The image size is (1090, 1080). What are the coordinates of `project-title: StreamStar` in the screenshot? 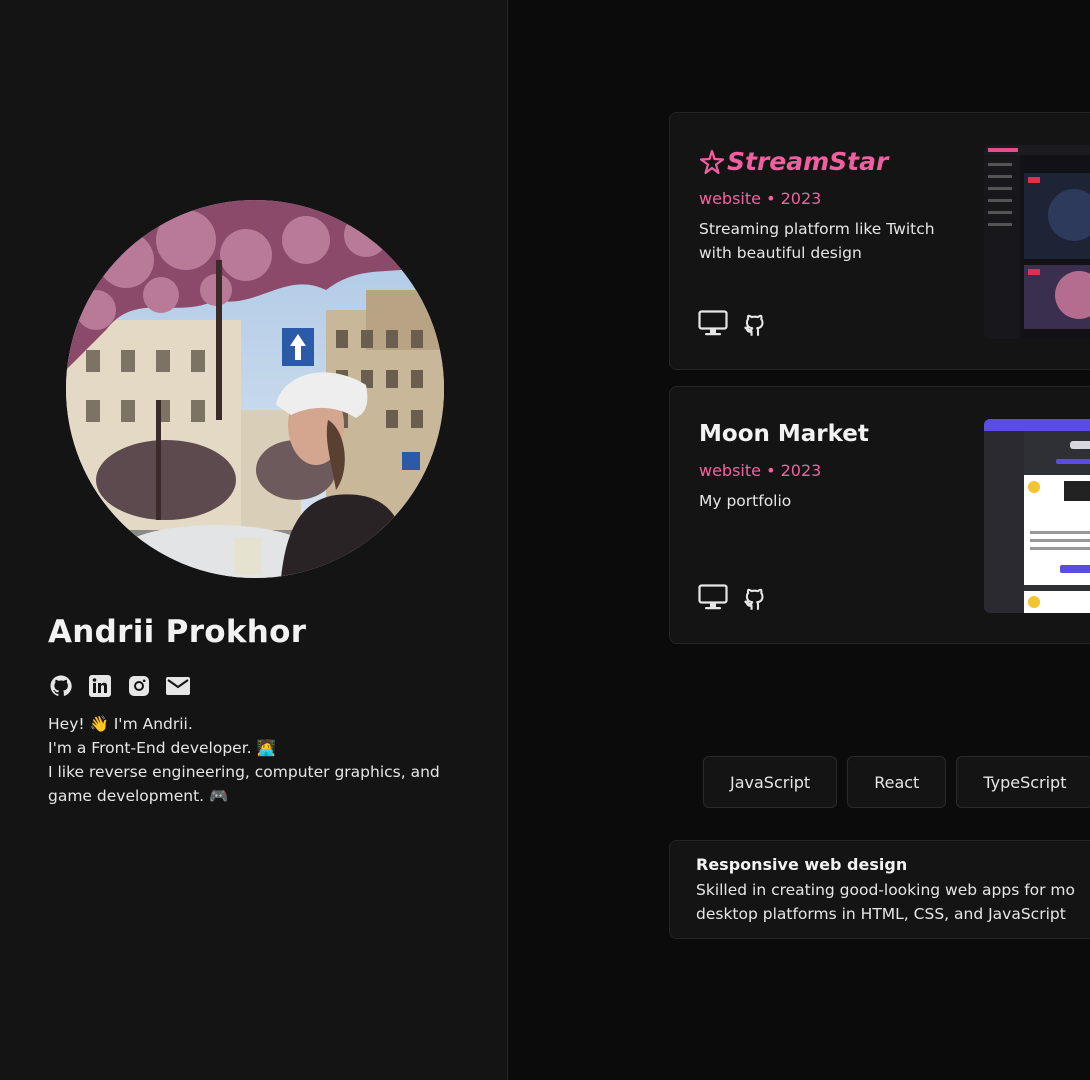 It's located at (808, 161).